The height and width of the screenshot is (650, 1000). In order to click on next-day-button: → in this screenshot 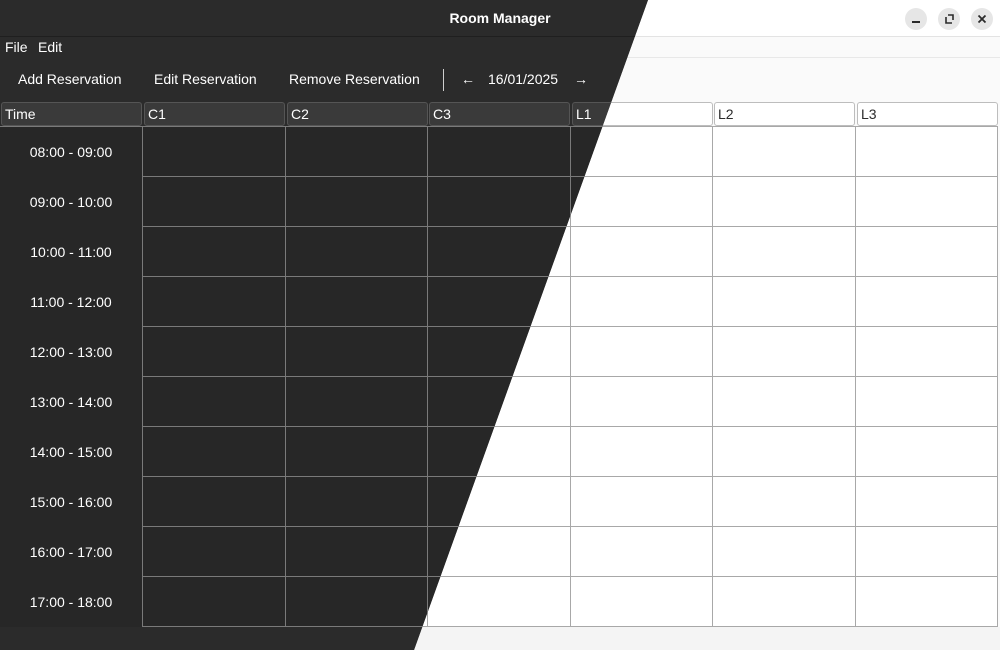, I will do `click(581, 79)`.